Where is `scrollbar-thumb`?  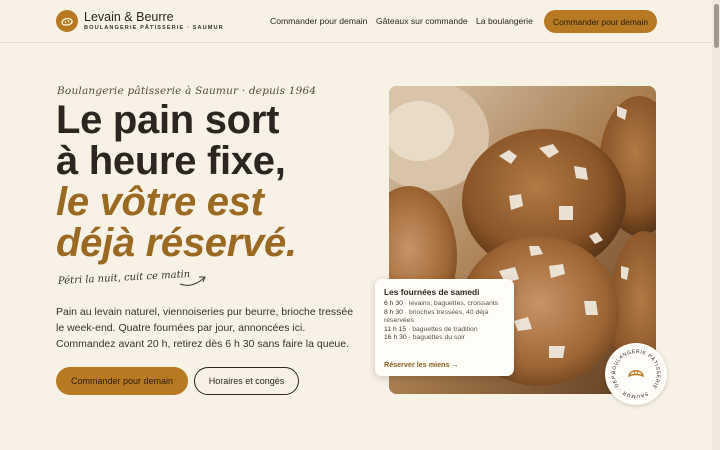
scrollbar-thumb is located at coordinates (716, 26).